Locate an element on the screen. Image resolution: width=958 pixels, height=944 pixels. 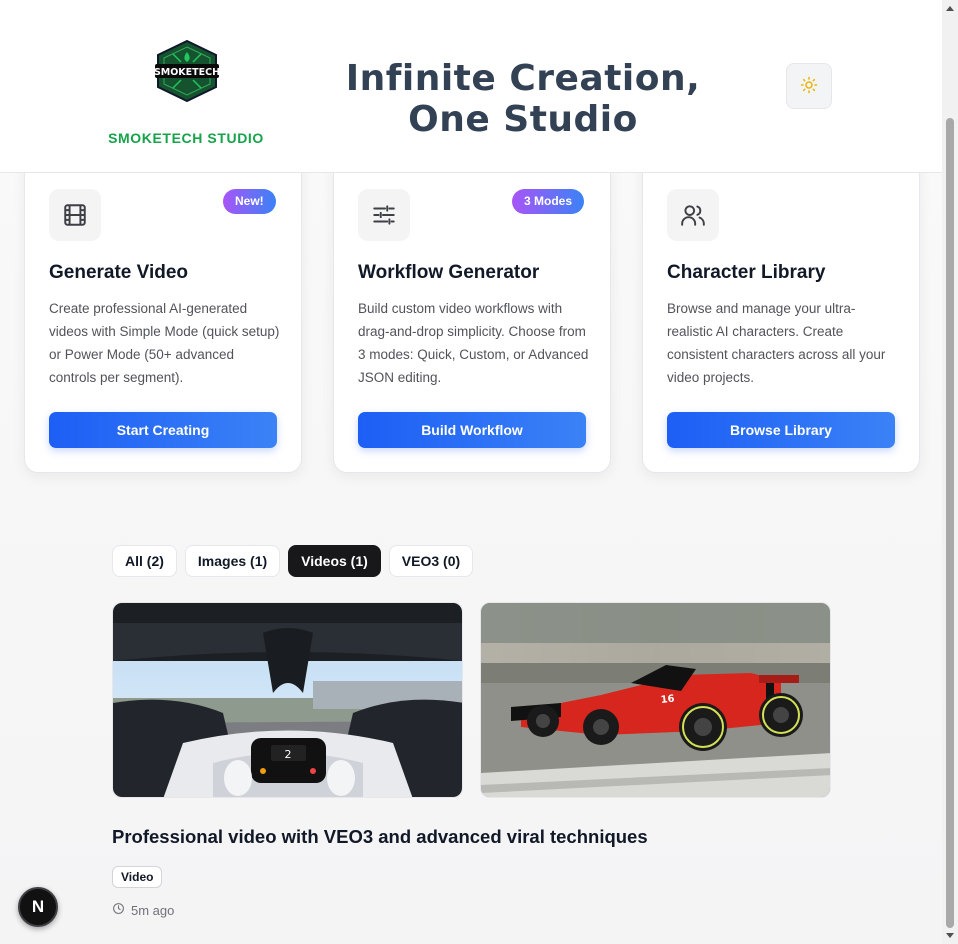
dev-tools-badge: N is located at coordinates (38, 907).